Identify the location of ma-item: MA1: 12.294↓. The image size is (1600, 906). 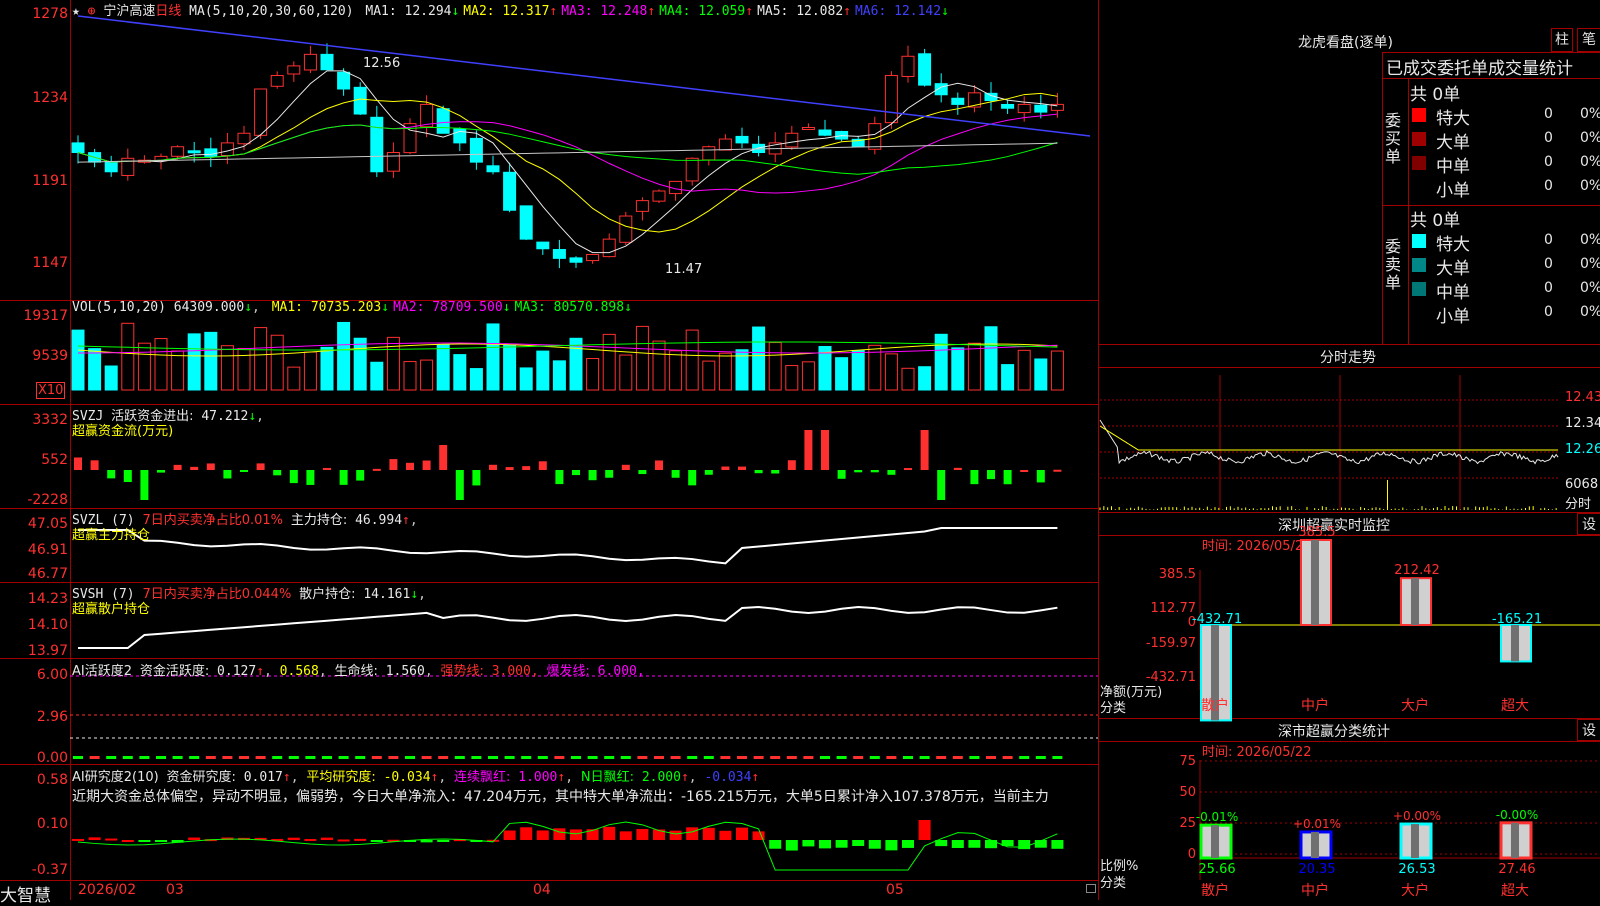
(412, 11).